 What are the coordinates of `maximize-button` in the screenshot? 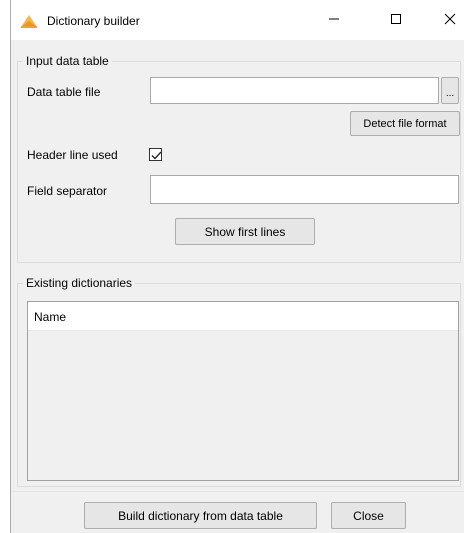 It's located at (396, 20).